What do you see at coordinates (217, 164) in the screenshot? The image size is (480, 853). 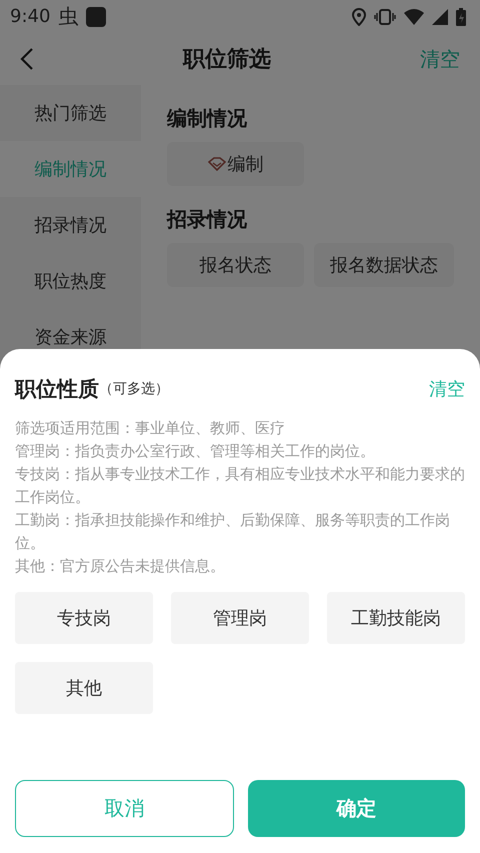 I see `gem-icon` at bounding box center [217, 164].